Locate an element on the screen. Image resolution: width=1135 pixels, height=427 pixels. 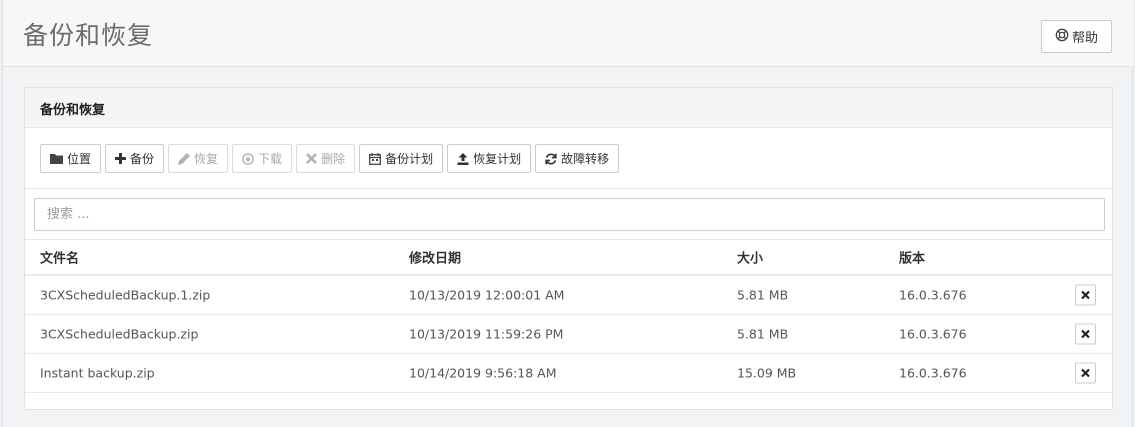
backup-button: 备份 is located at coordinates (135, 158).